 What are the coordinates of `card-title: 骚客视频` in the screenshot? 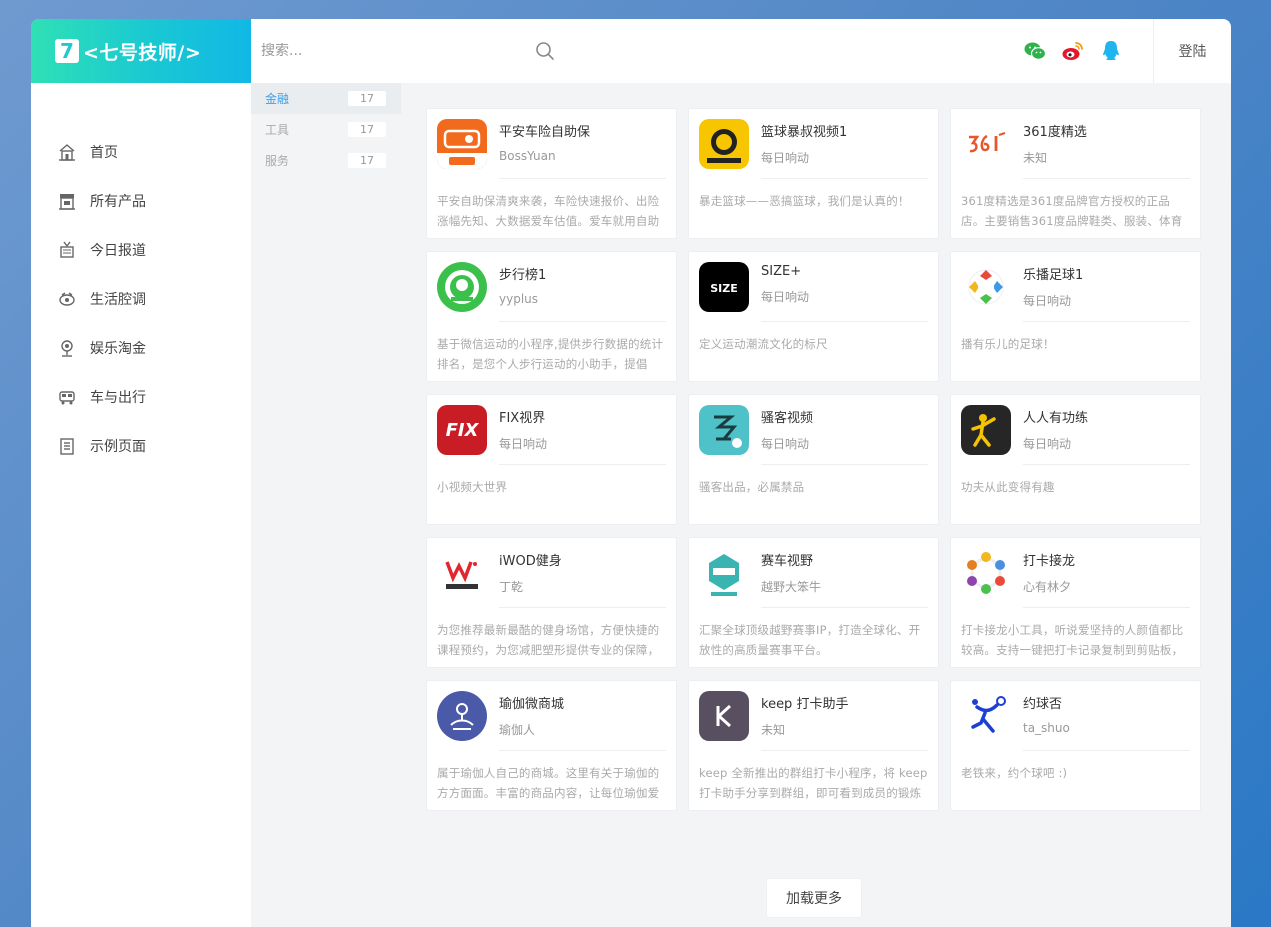 It's located at (787, 418).